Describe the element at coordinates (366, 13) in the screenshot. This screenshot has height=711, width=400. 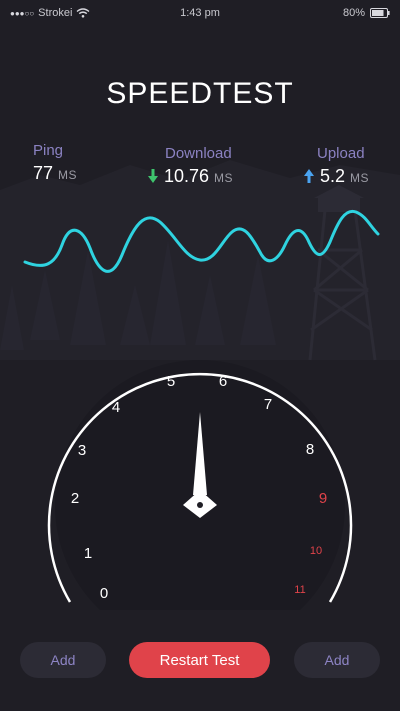
I see `status-right: 80%` at that location.